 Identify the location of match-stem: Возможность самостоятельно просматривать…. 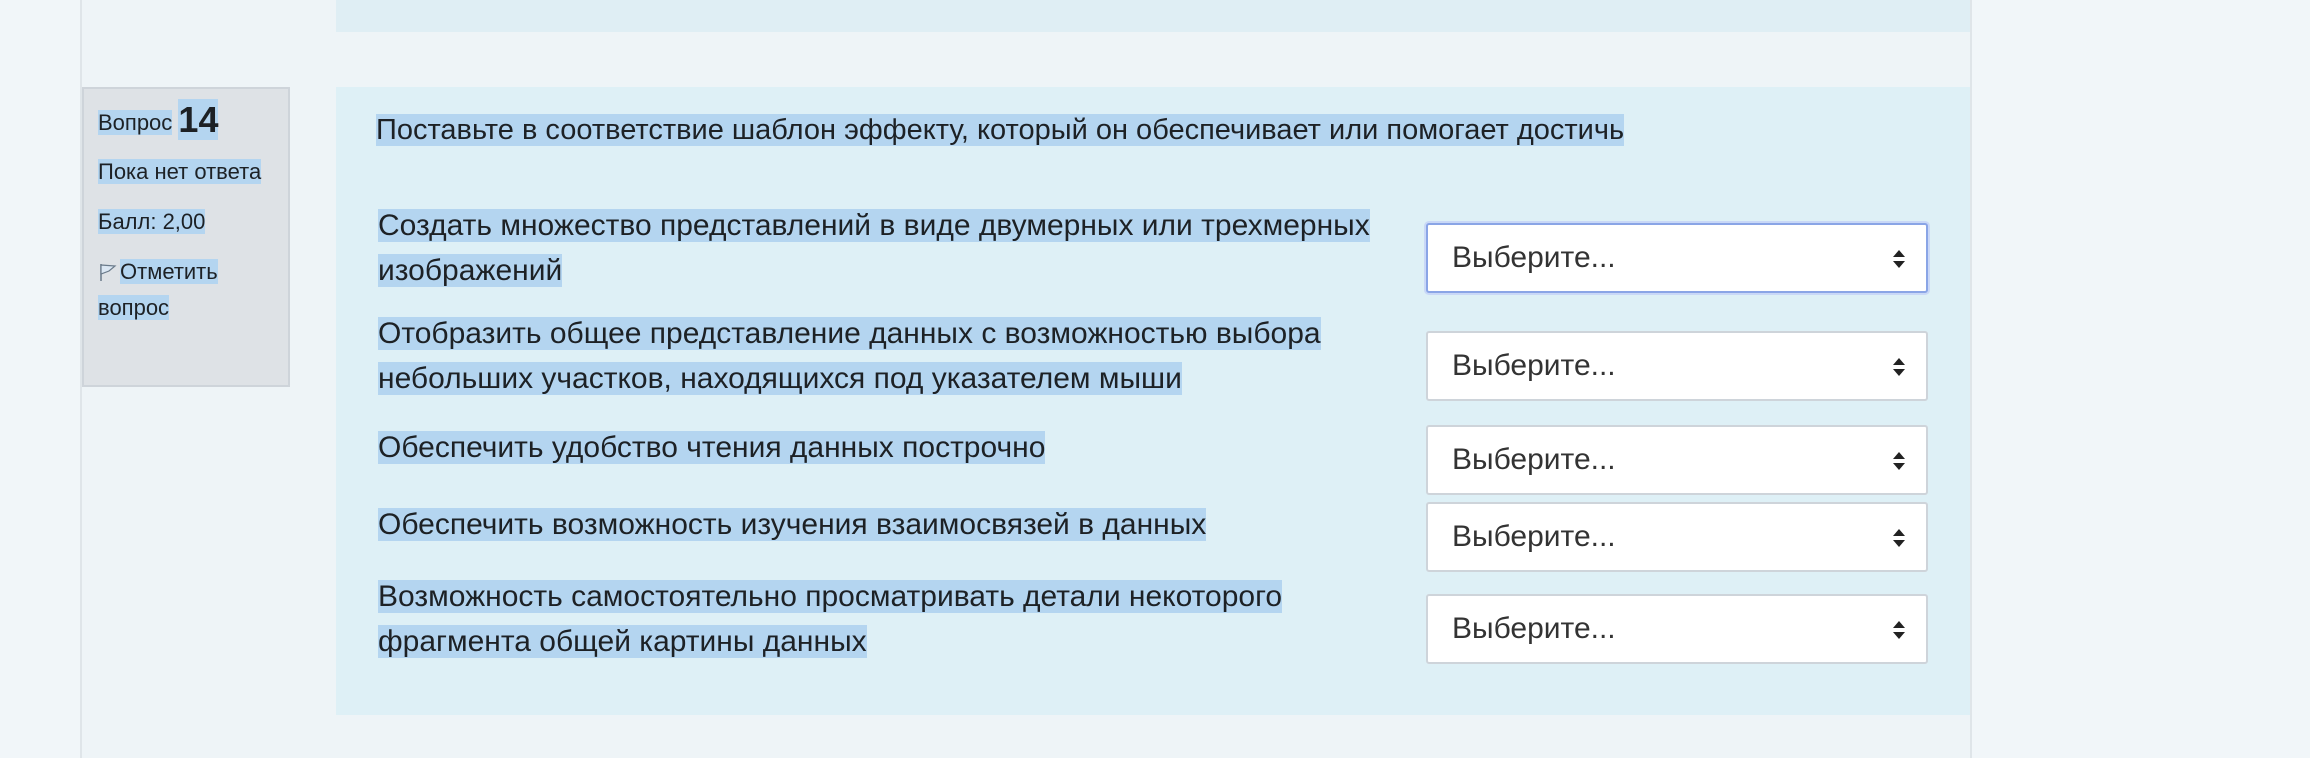
(830, 619).